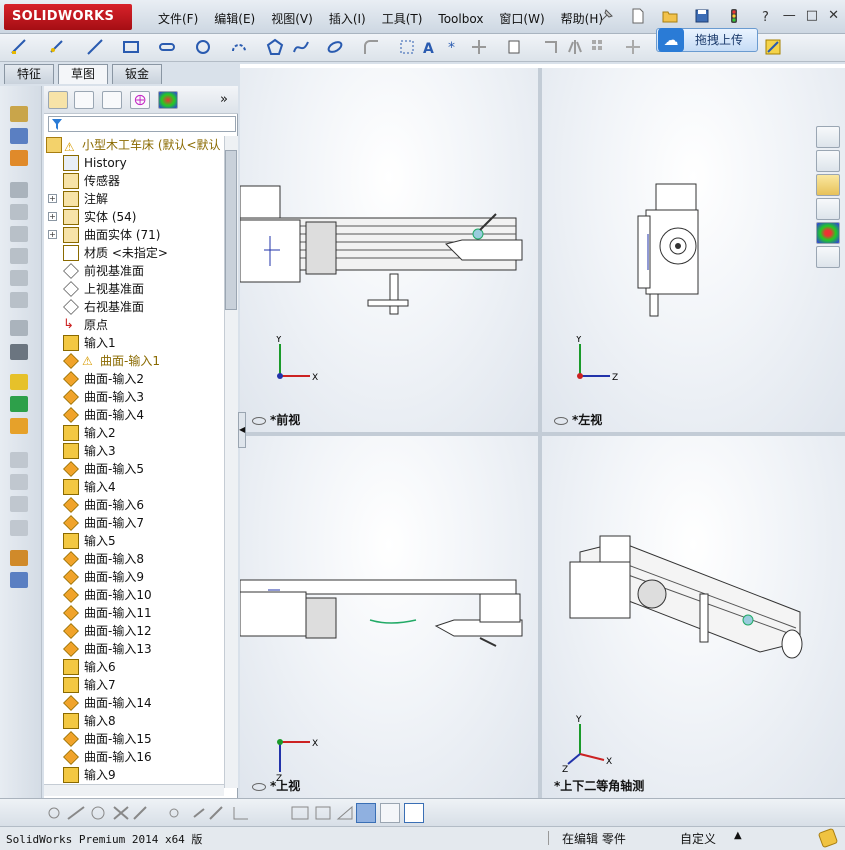  What do you see at coordinates (19, 234) in the screenshot?
I see `cut-icon` at bounding box center [19, 234].